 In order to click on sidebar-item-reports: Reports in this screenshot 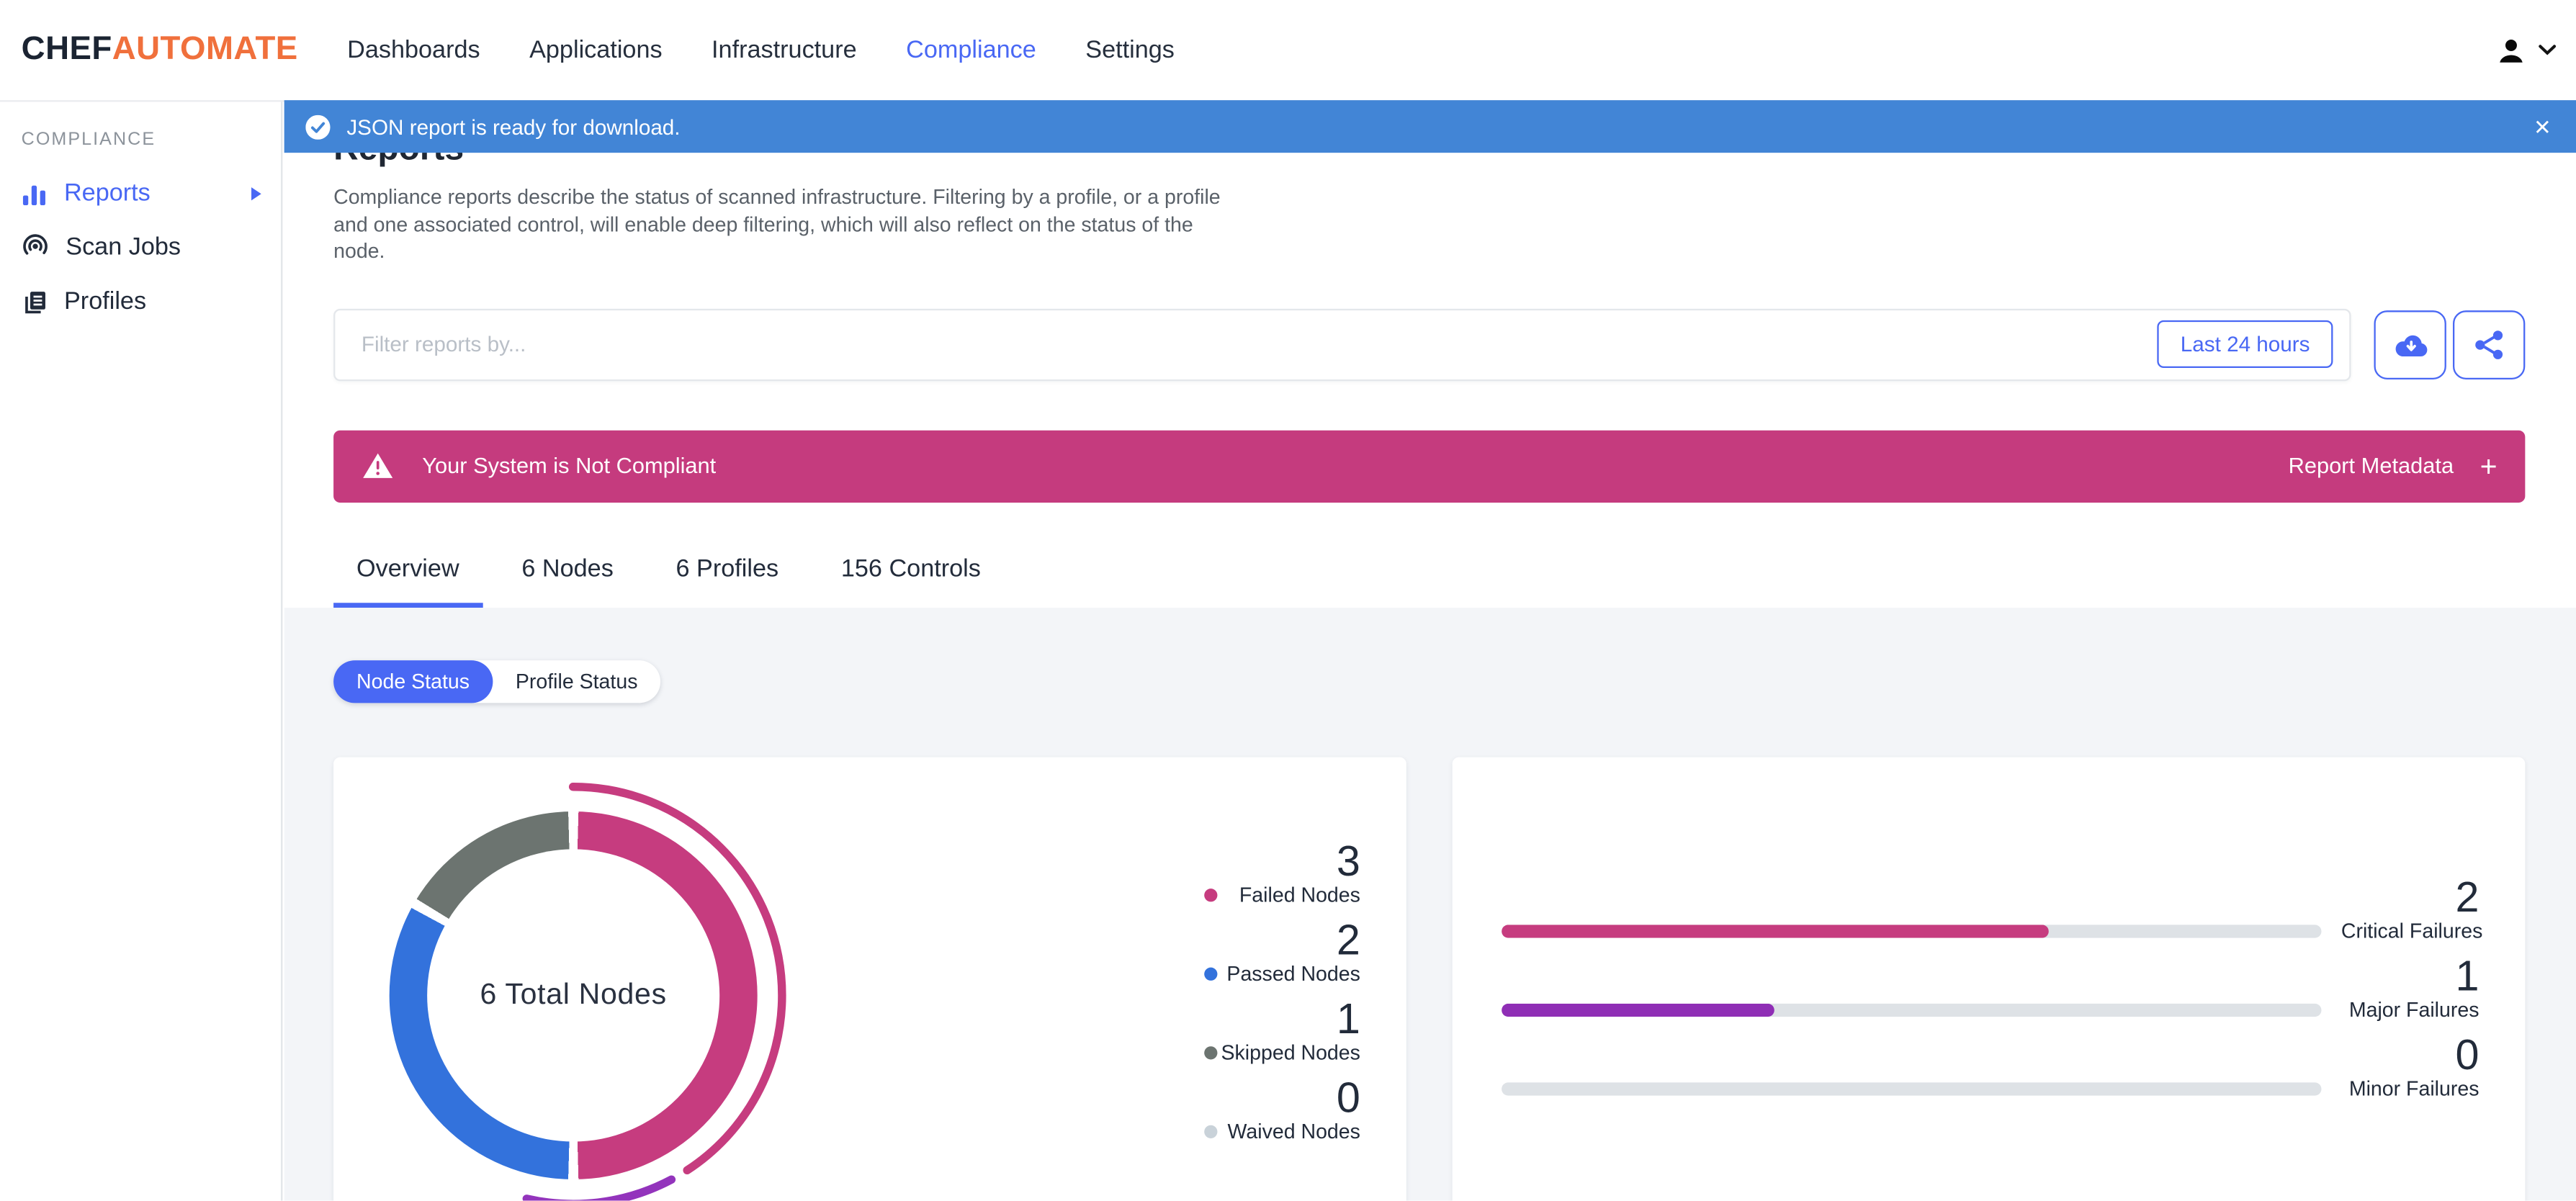, I will do `click(140, 193)`.